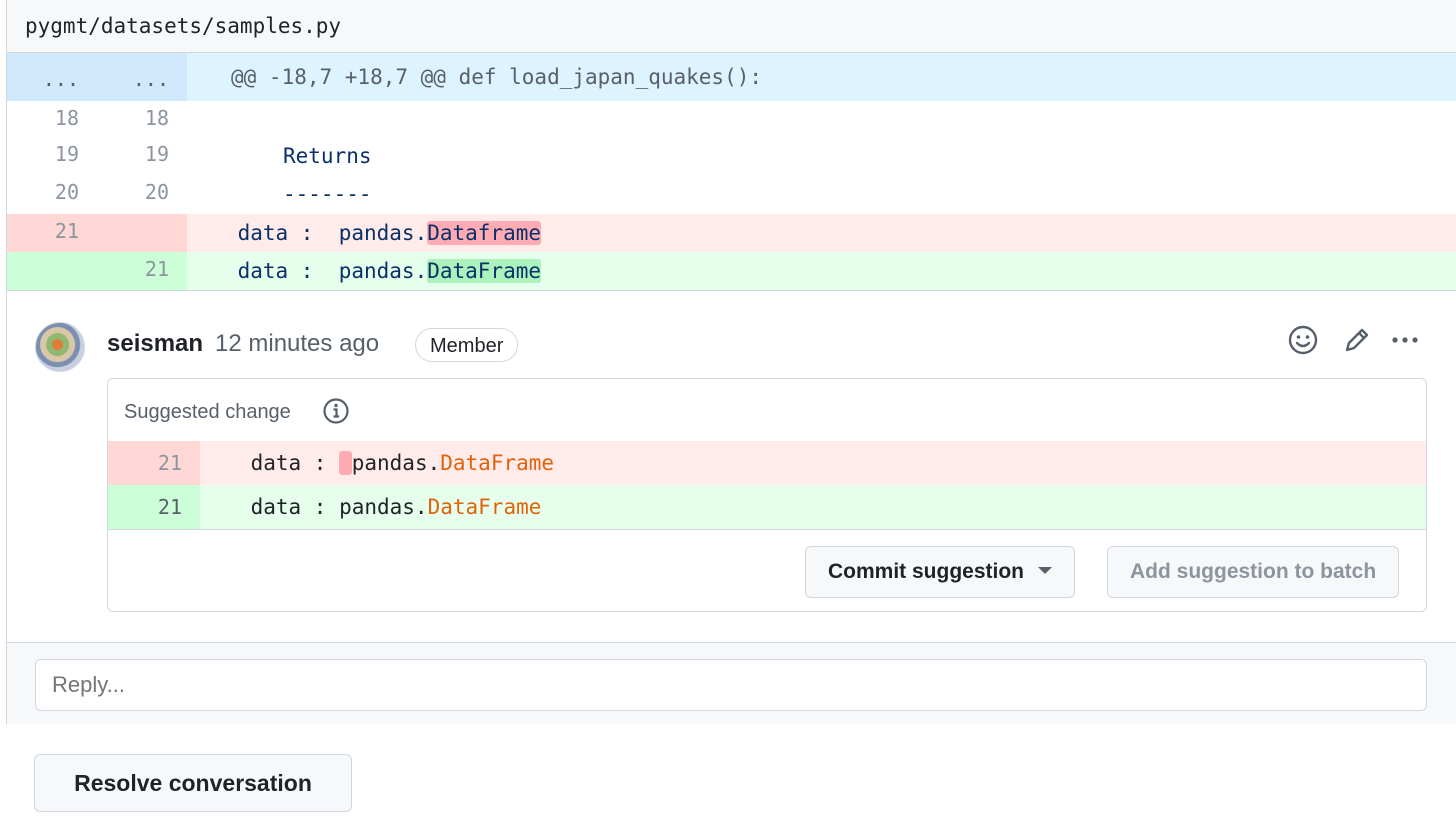 Image resolution: width=1456 pixels, height=836 pixels. I want to click on old-line-number: 19, so click(52, 156).